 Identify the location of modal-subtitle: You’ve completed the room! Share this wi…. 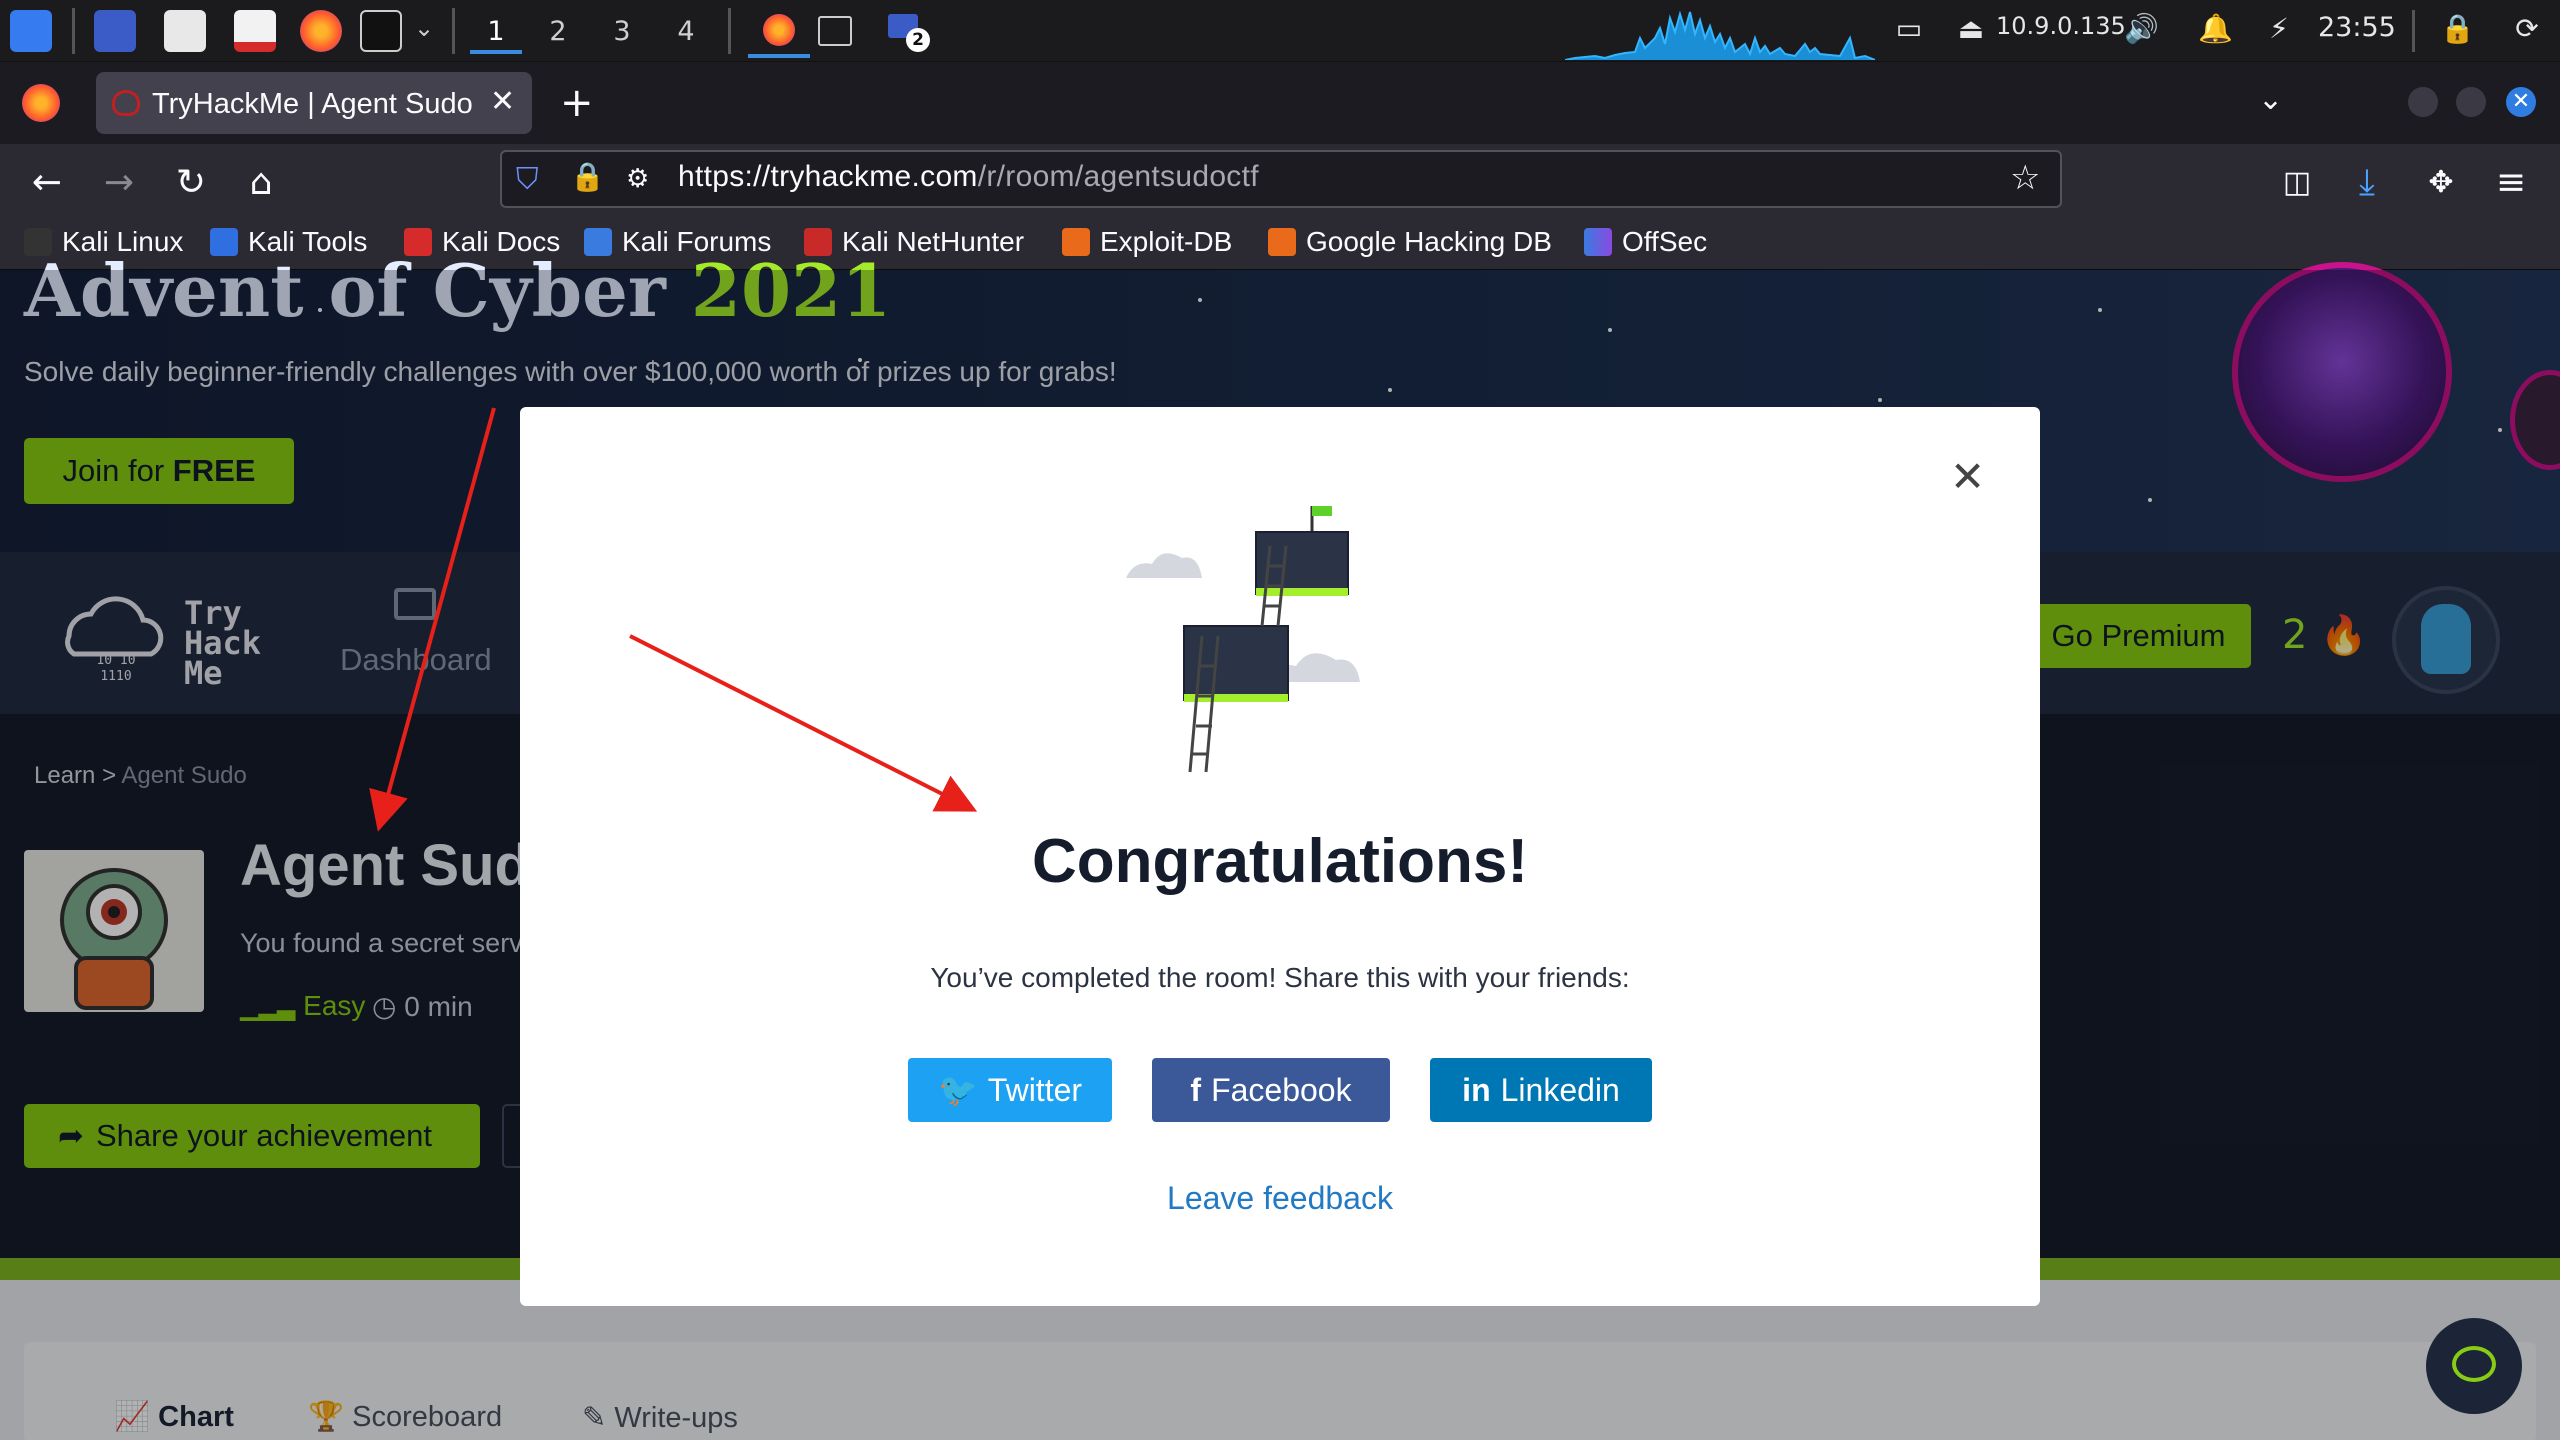
(1280, 977).